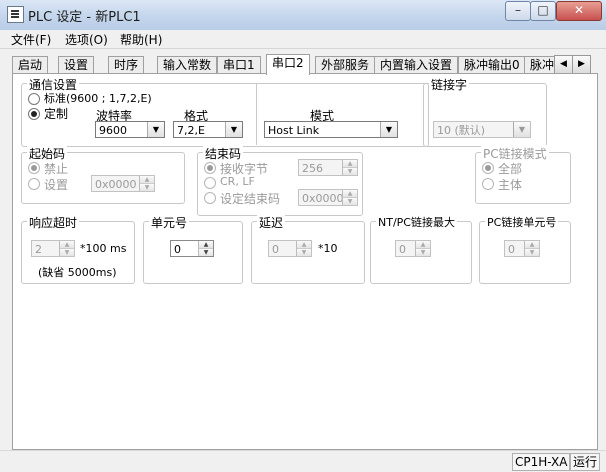 This screenshot has width=606, height=472. Describe the element at coordinates (256, 114) in the screenshot. I see `comm-divider` at that location.